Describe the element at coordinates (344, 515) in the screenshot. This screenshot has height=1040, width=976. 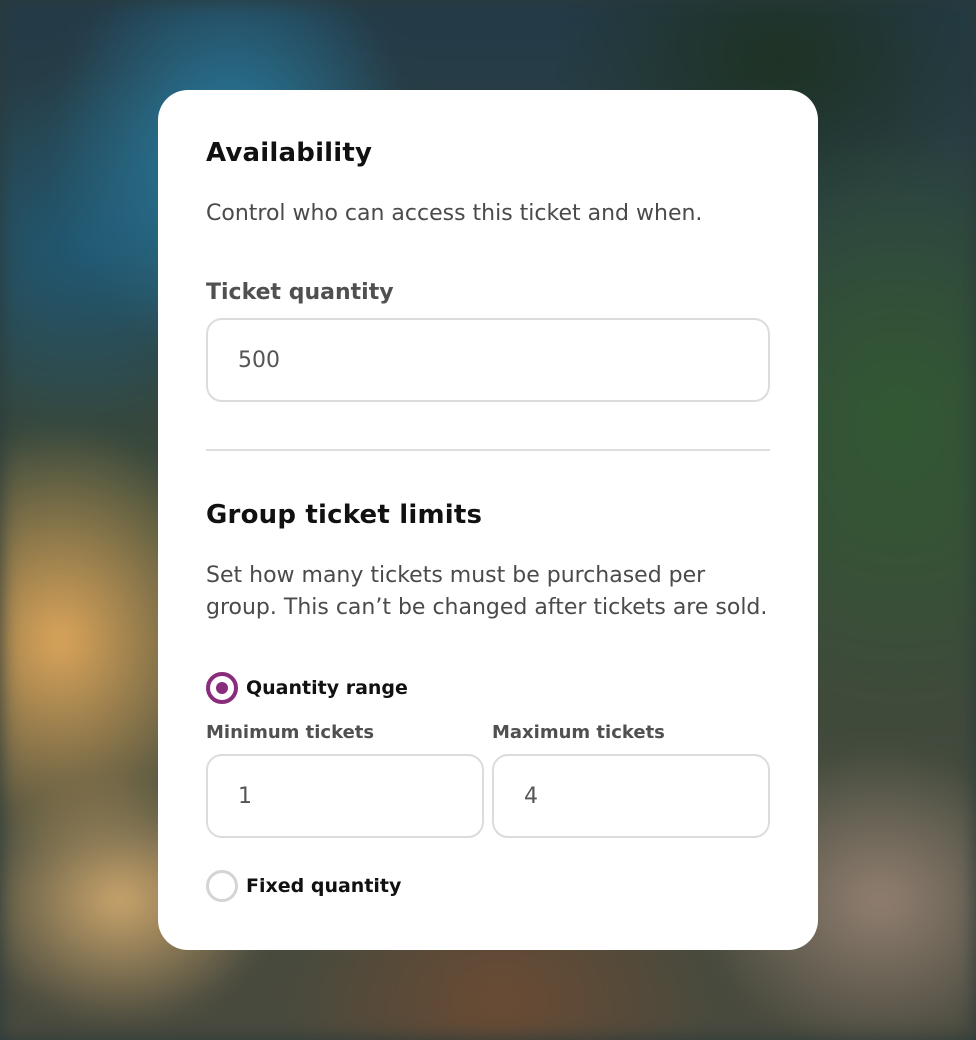
I see `group-limits-title: Group ticket limits` at that location.